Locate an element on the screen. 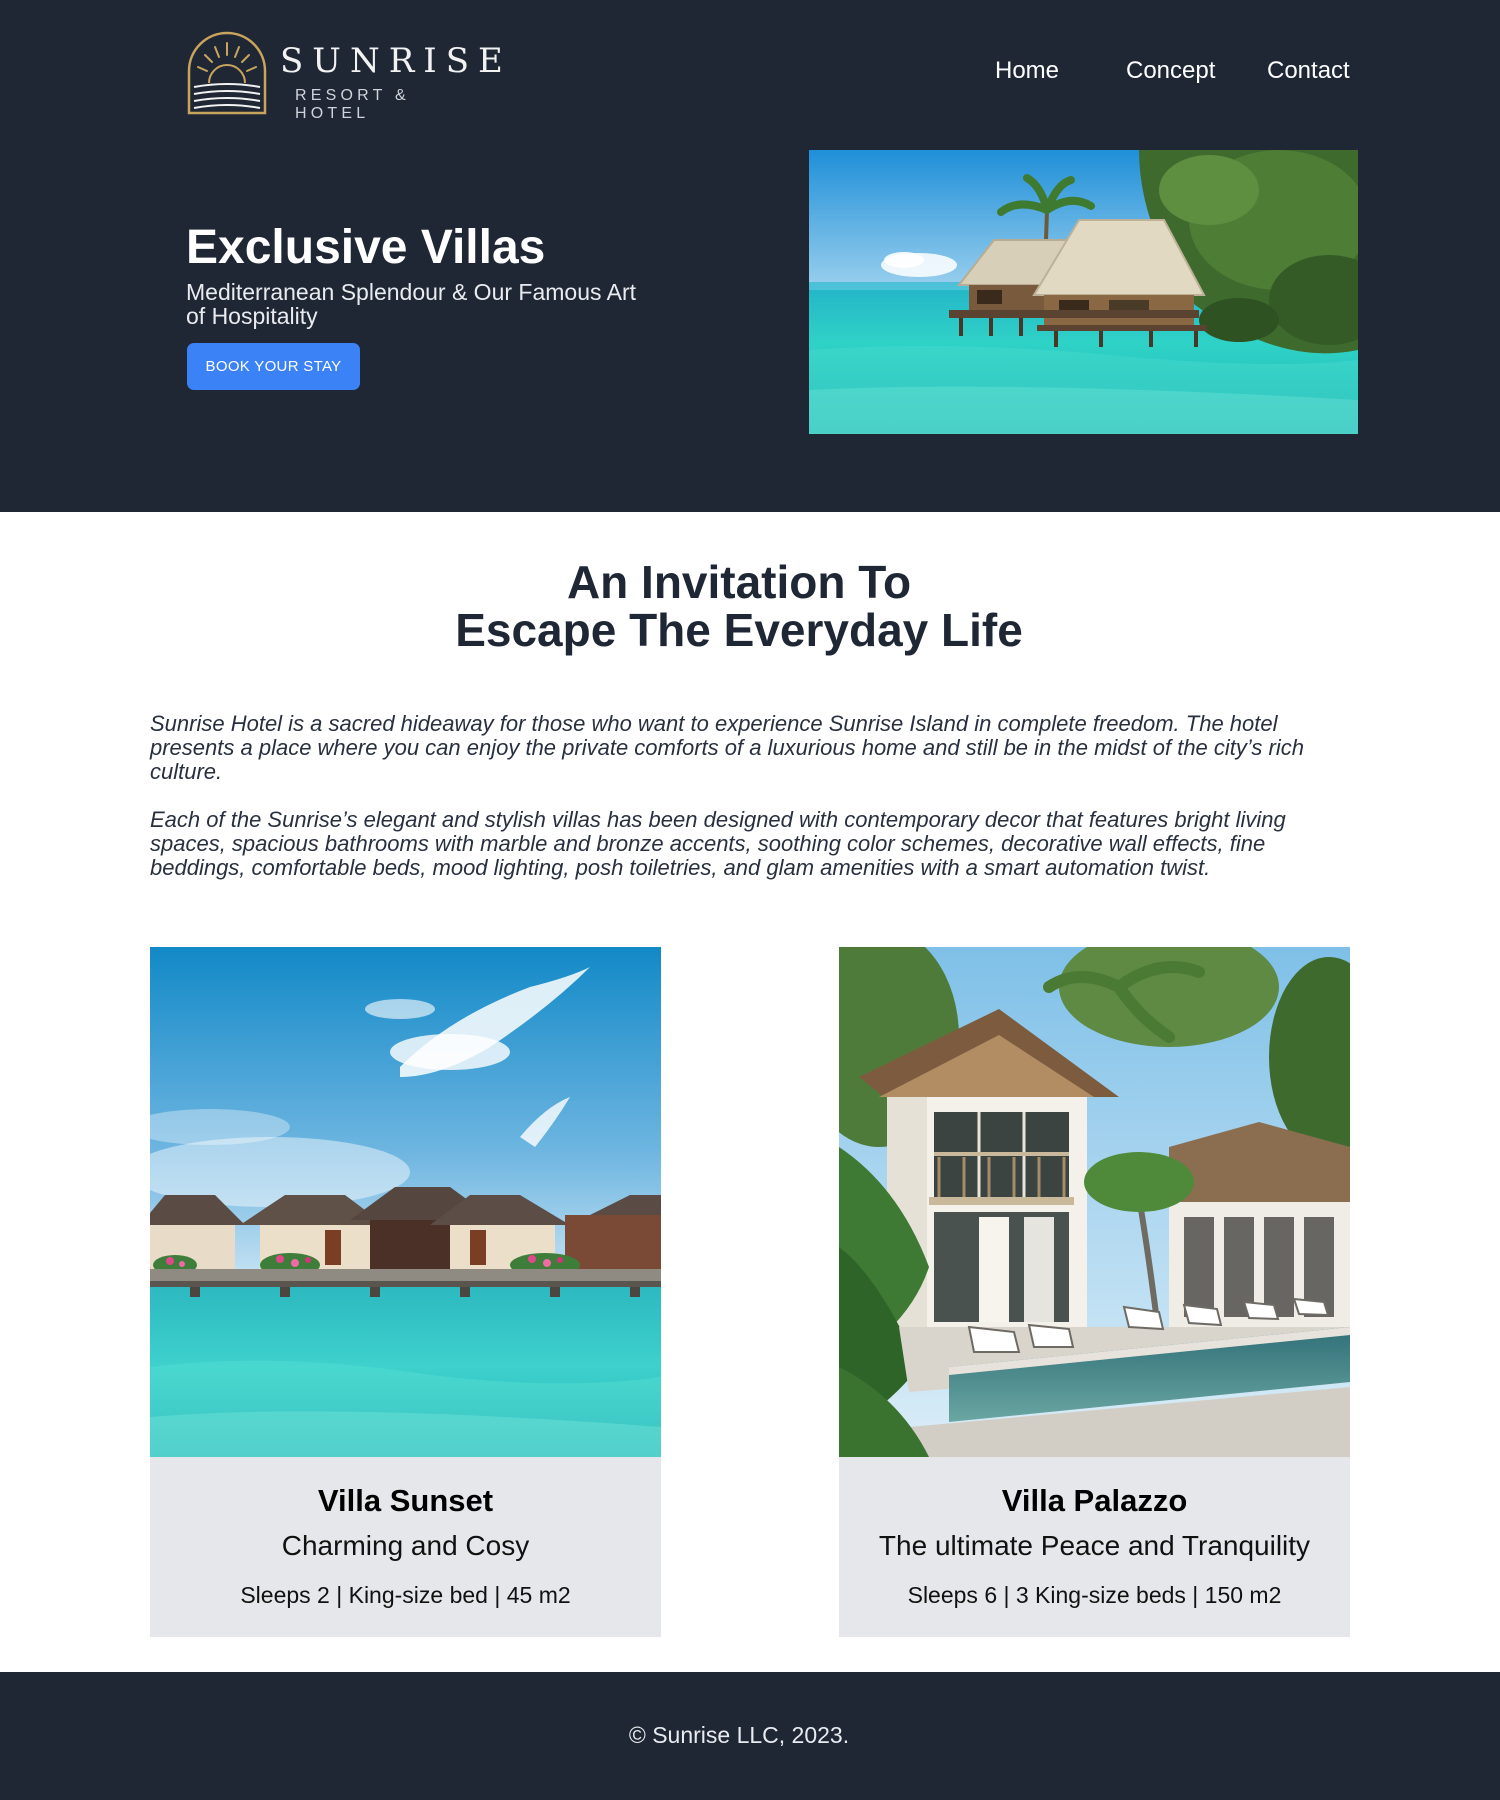 The image size is (1500, 1800). pool-villa-photo-icon is located at coordinates (1094, 1202).